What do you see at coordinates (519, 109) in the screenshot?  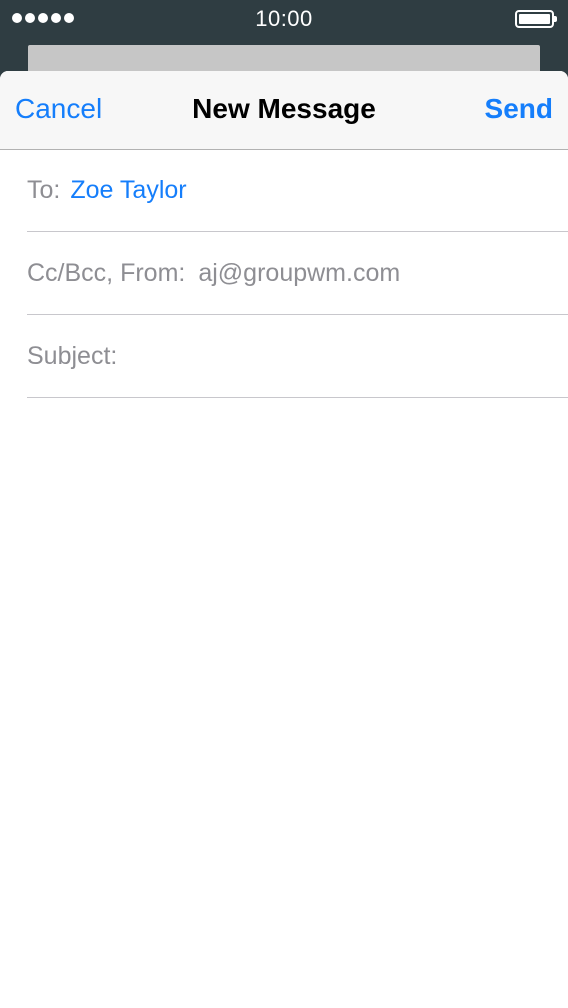 I see `send-button: Send` at bounding box center [519, 109].